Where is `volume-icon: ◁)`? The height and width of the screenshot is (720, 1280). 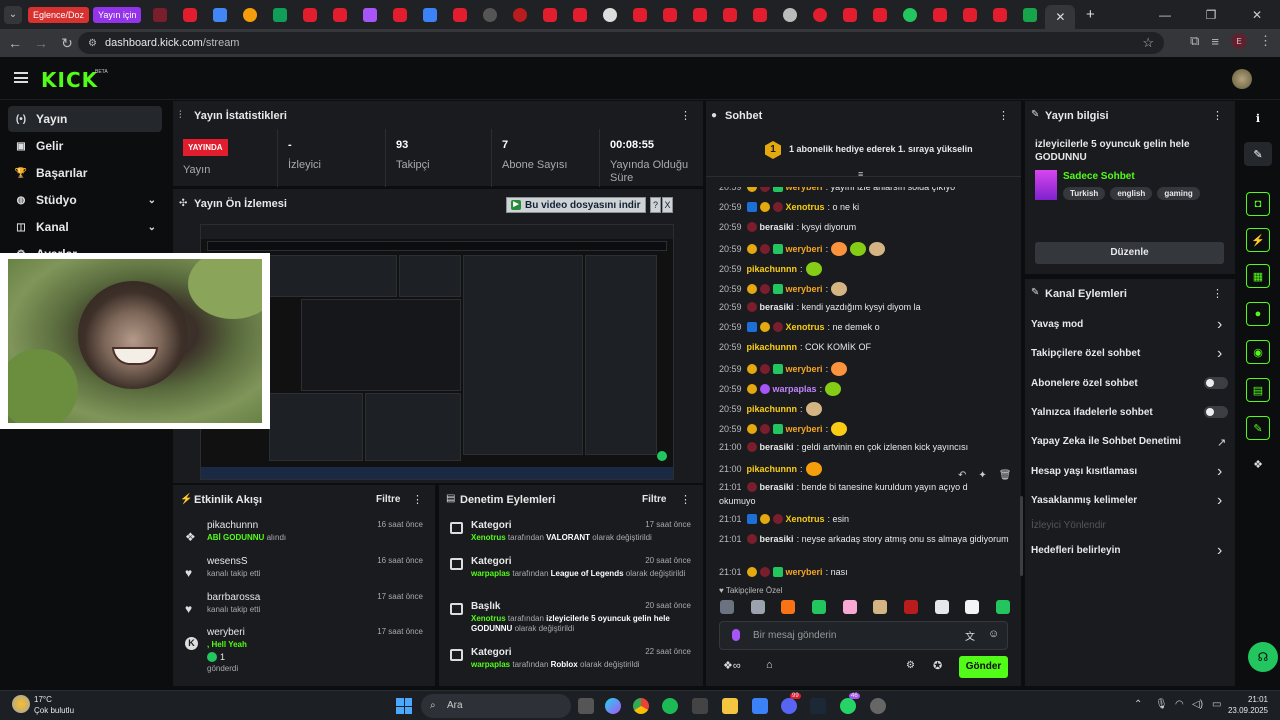 volume-icon: ◁) is located at coordinates (1197, 704).